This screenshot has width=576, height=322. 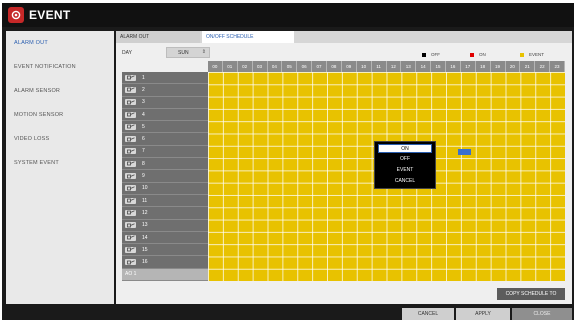 I want to click on day-select: SUN ⇕, so click(x=188, y=52).